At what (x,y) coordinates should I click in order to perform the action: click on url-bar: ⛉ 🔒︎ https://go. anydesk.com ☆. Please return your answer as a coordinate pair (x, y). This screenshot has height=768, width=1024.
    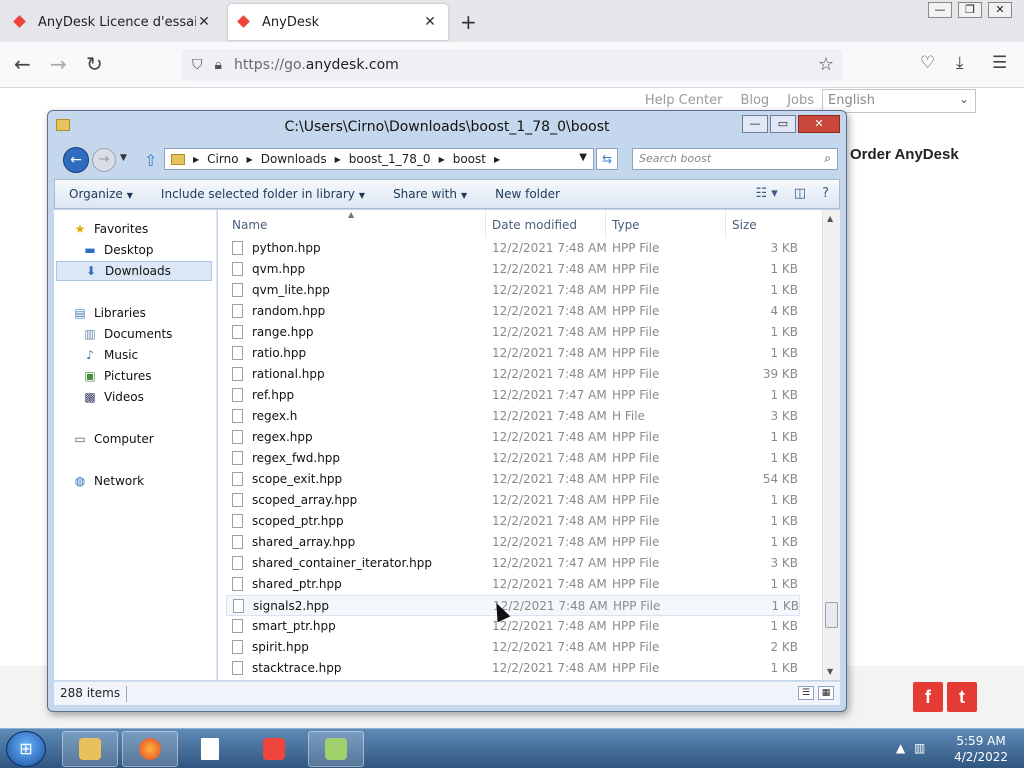
    Looking at the image, I should click on (512, 65).